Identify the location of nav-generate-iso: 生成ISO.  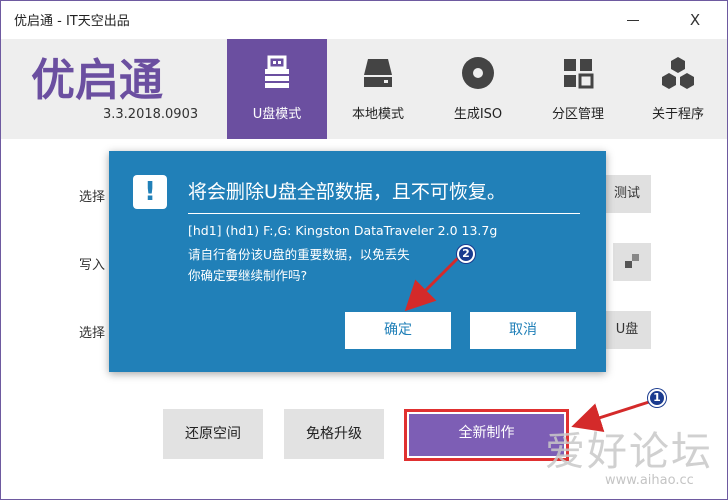
(478, 89).